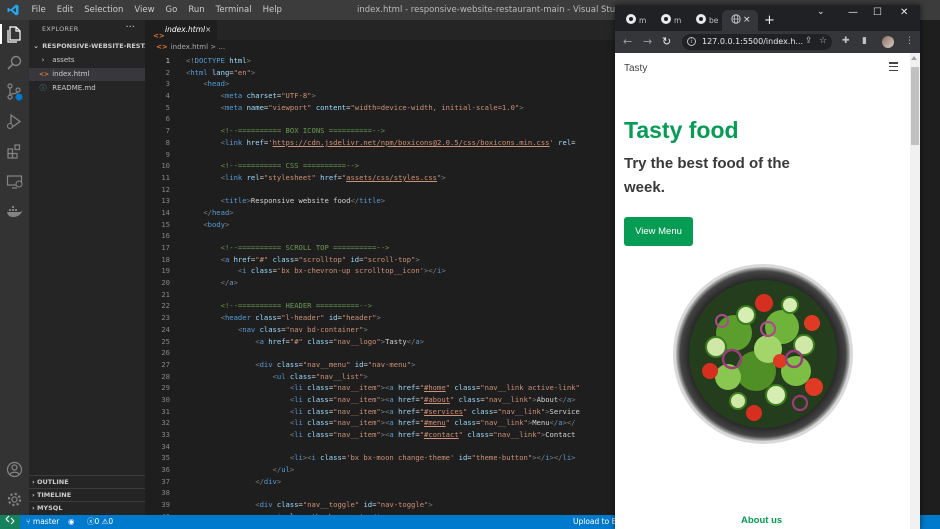 The height and width of the screenshot is (529, 940). Describe the element at coordinates (38, 10) in the screenshot. I see `menu-file: File` at that location.